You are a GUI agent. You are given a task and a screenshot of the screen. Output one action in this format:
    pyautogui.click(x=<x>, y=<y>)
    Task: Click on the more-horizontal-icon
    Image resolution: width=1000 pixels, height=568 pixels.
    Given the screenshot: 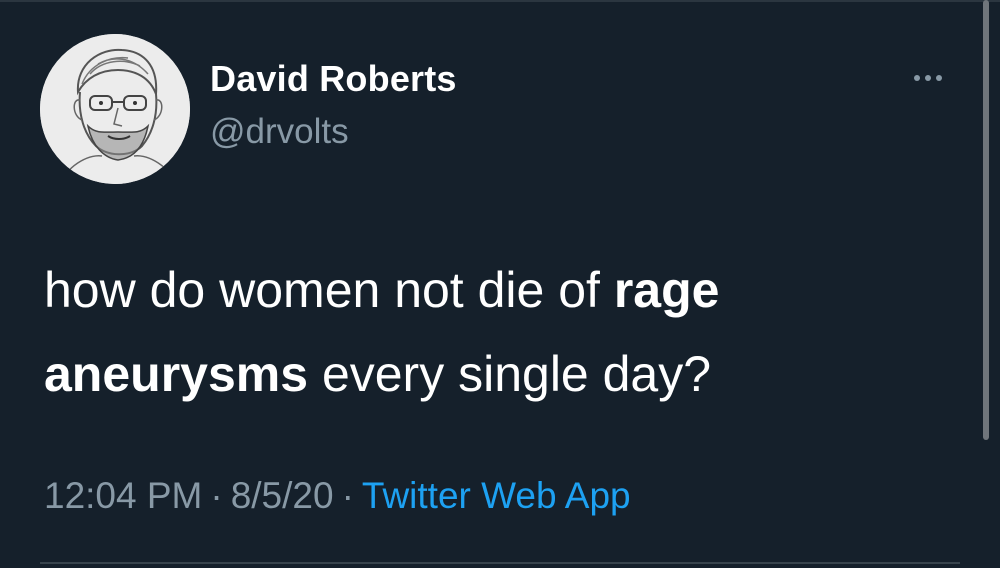 What is the action you would take?
    pyautogui.click(x=928, y=78)
    